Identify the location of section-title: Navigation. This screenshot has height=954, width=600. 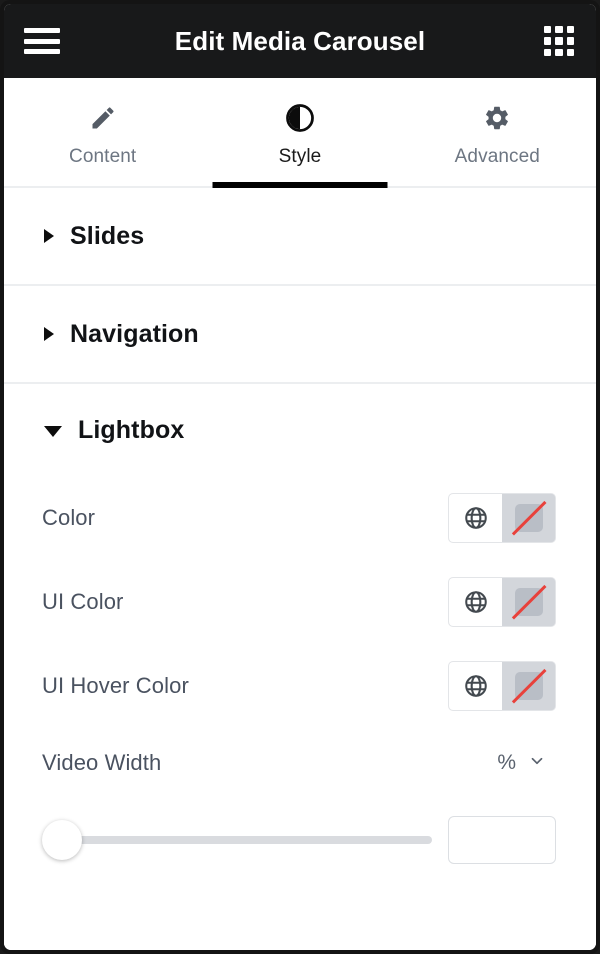
(134, 333).